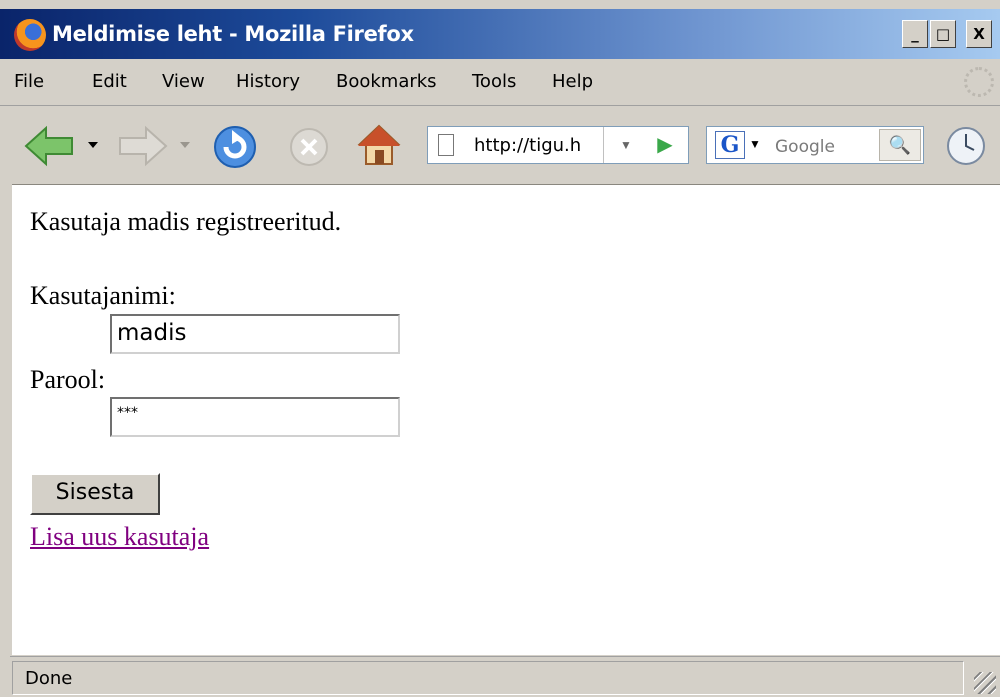 The image size is (1000, 697). Describe the element at coordinates (109, 81) in the screenshot. I see `menu-edit: Edit` at that location.